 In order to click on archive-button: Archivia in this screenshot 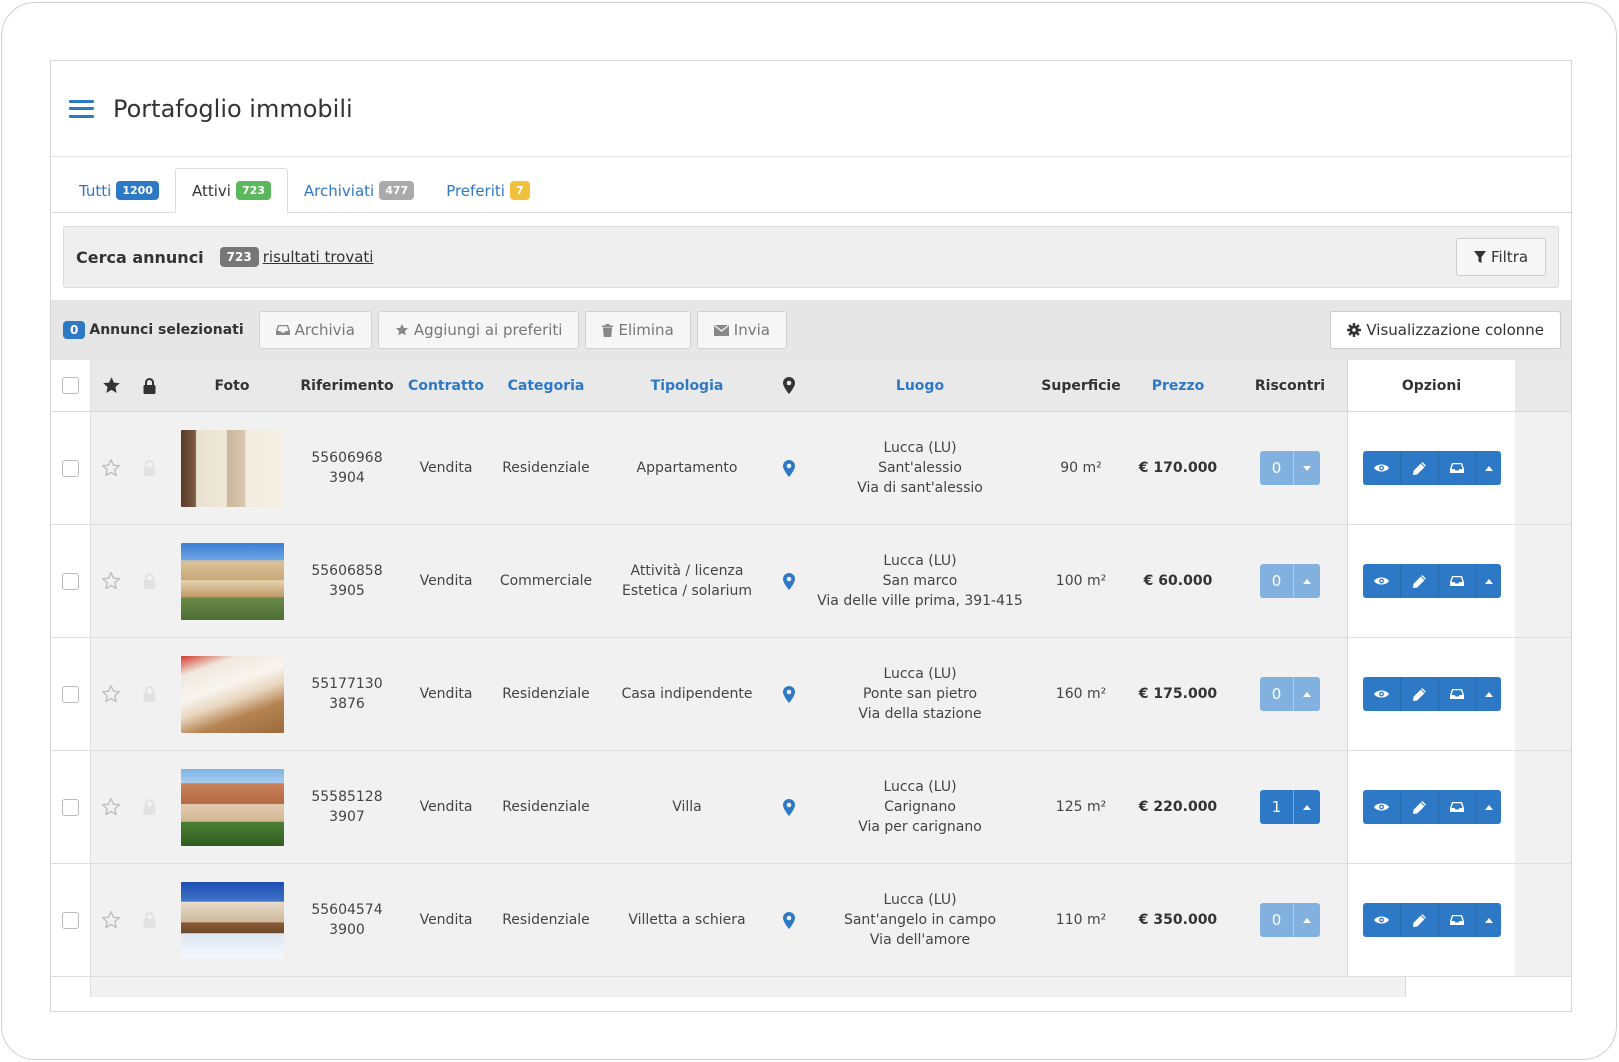, I will do `click(315, 330)`.